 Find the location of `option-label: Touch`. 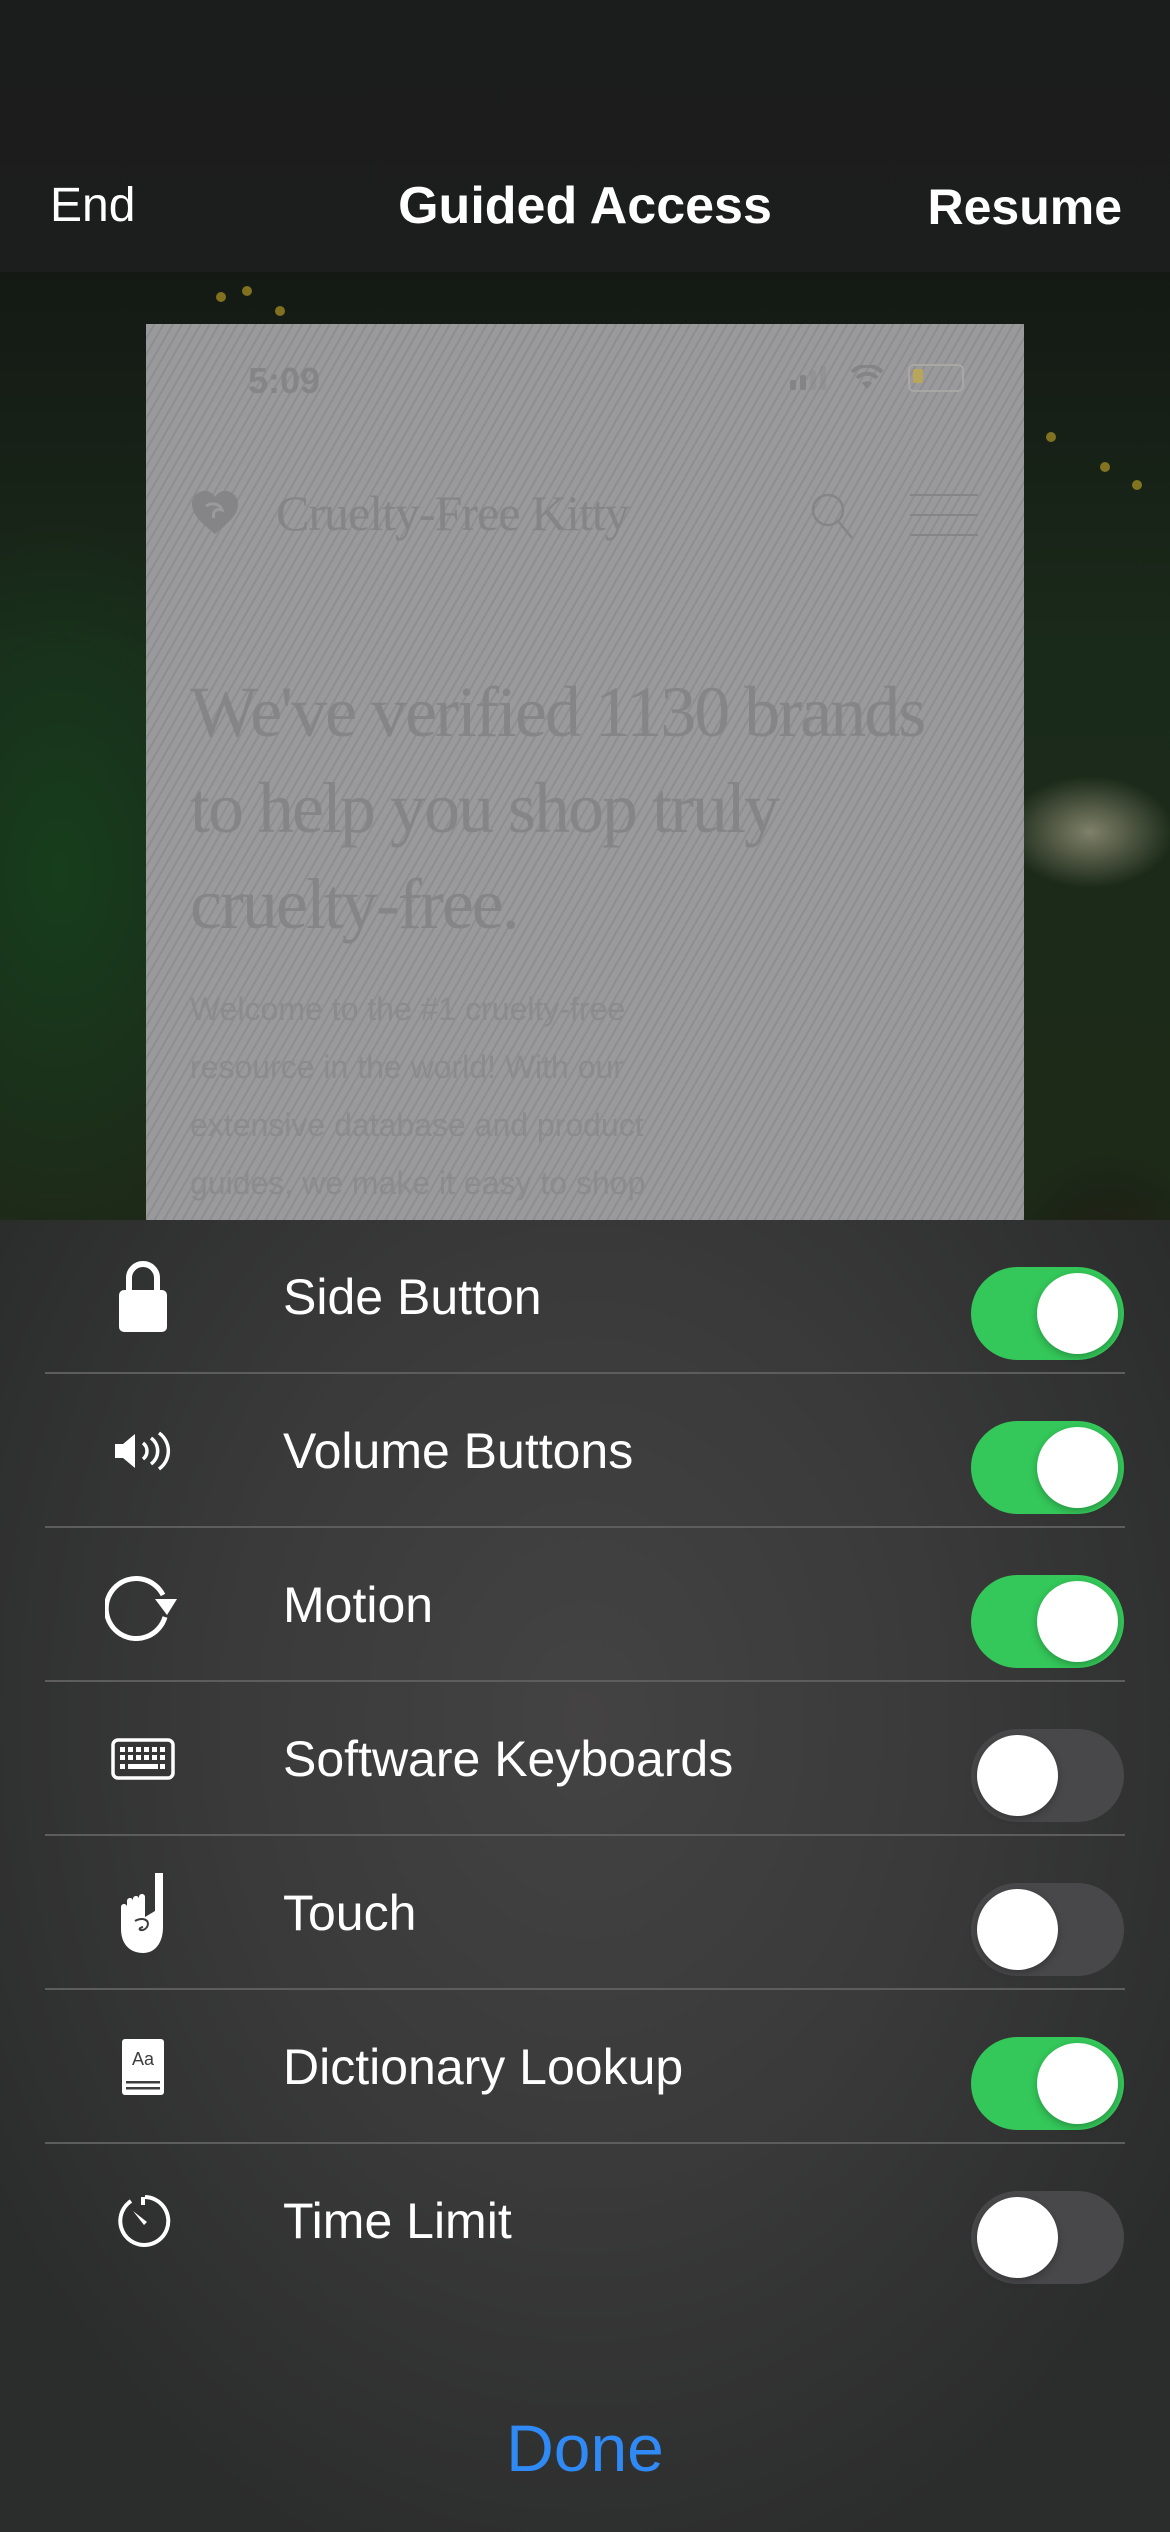

option-label: Touch is located at coordinates (350, 1913).